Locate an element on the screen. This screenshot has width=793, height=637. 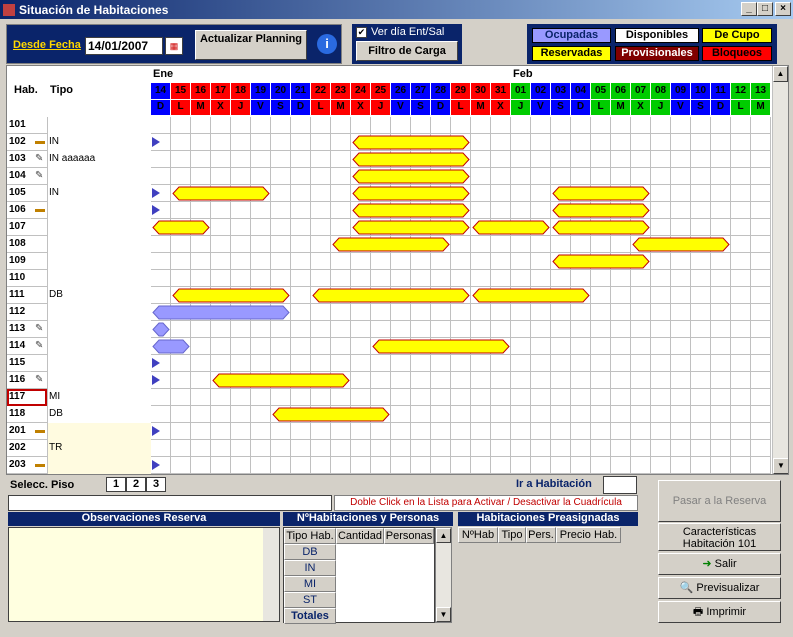
close-button: × is located at coordinates (783, 9).